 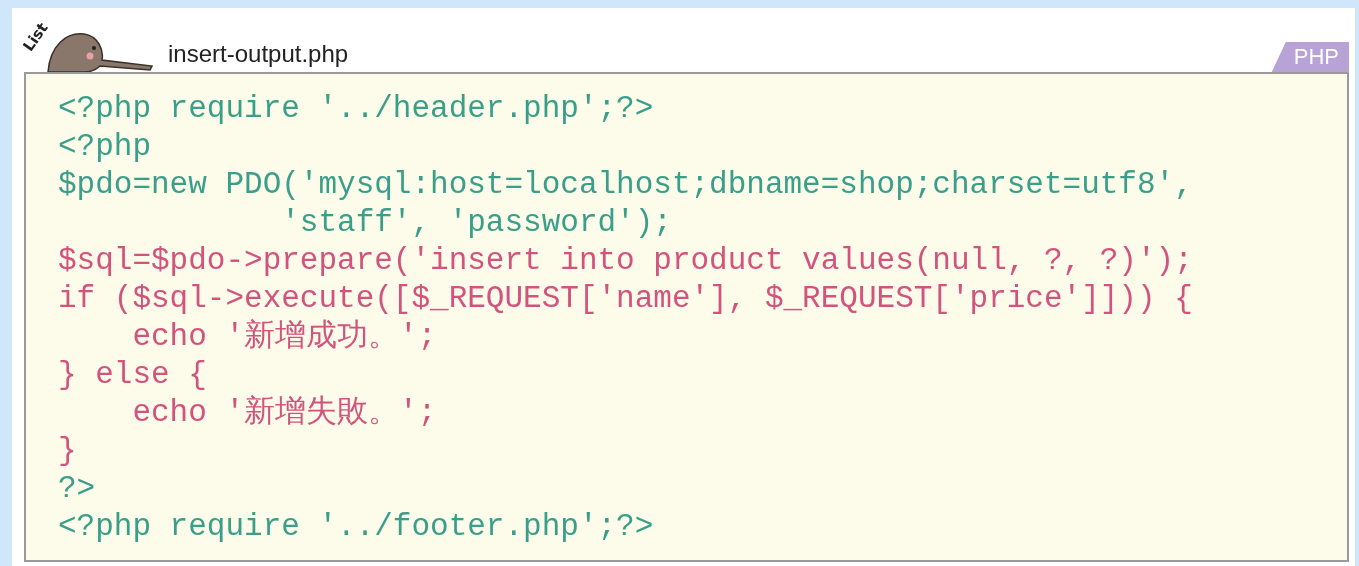 I want to click on code-line: <?php, so click(x=105, y=147).